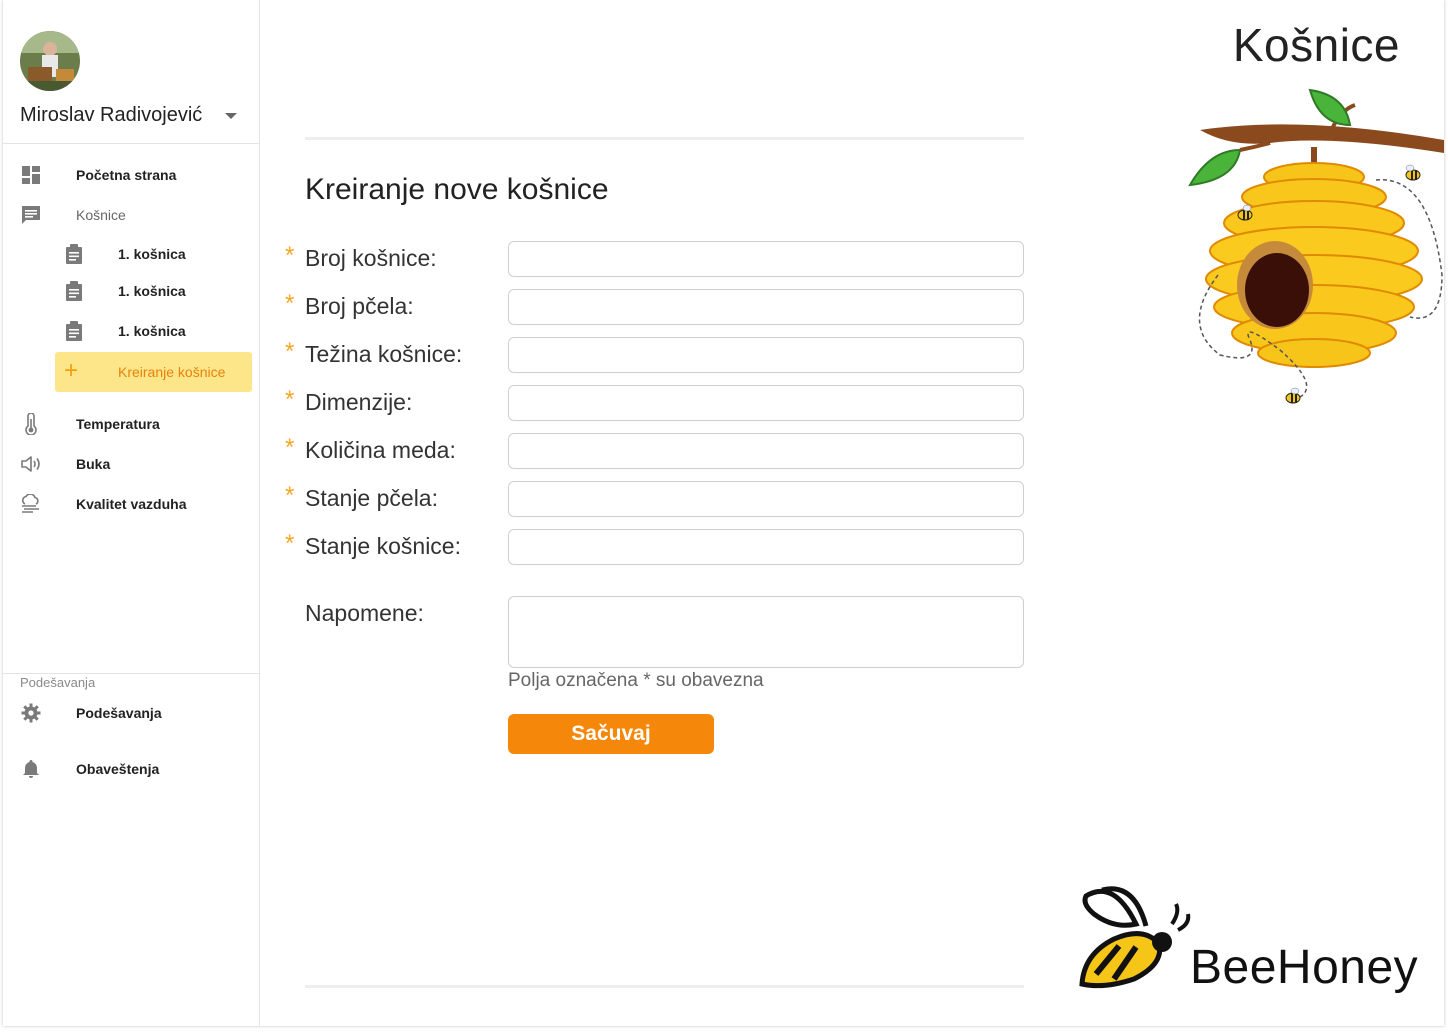 The width and height of the screenshot is (1448, 1032). I want to click on save-button: Sačuvaj, so click(611, 734).